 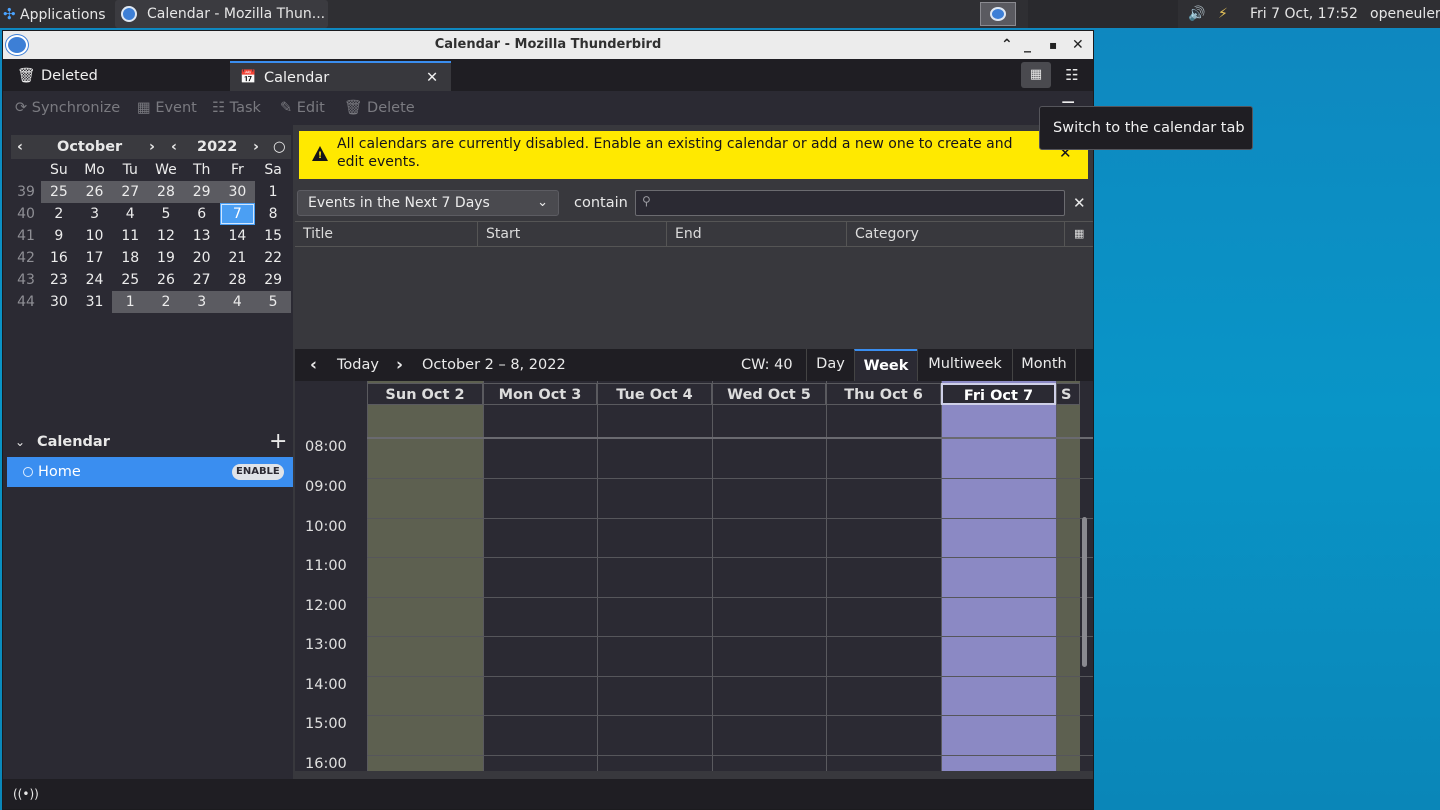 I want to click on mini-day: 6, so click(x=202, y=214).